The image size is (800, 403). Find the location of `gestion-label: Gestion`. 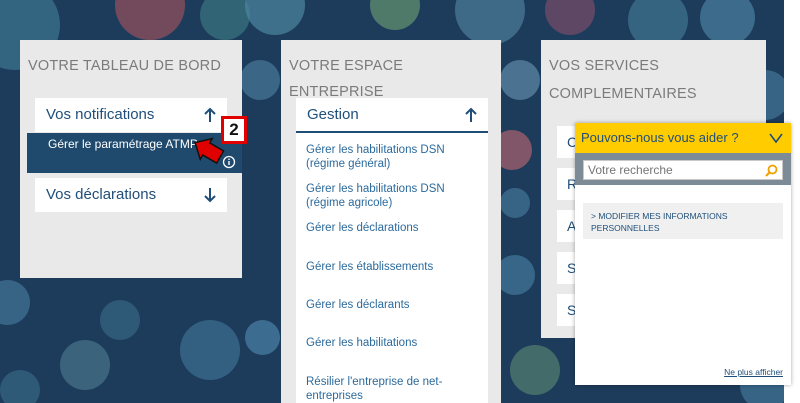

gestion-label: Gestion is located at coordinates (333, 114).